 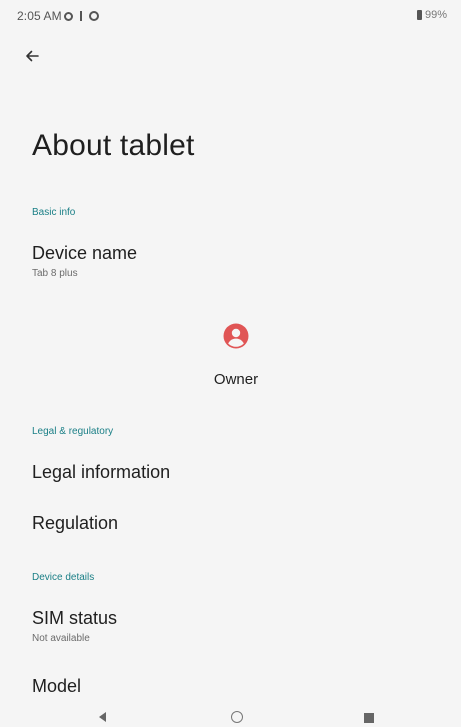 I want to click on legal-information-title: Legal information, so click(x=101, y=472).